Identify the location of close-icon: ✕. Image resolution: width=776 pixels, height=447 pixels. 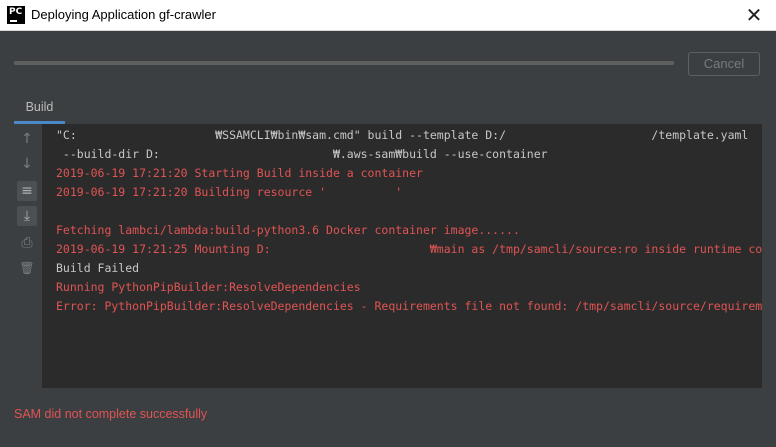
(754, 15).